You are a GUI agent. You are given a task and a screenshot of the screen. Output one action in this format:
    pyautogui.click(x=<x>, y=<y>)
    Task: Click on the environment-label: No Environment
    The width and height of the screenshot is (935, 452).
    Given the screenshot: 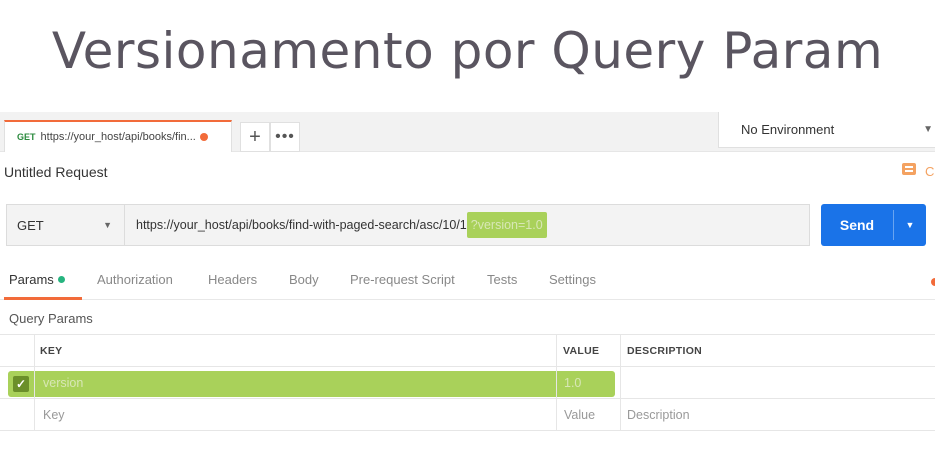 What is the action you would take?
    pyautogui.click(x=788, y=129)
    